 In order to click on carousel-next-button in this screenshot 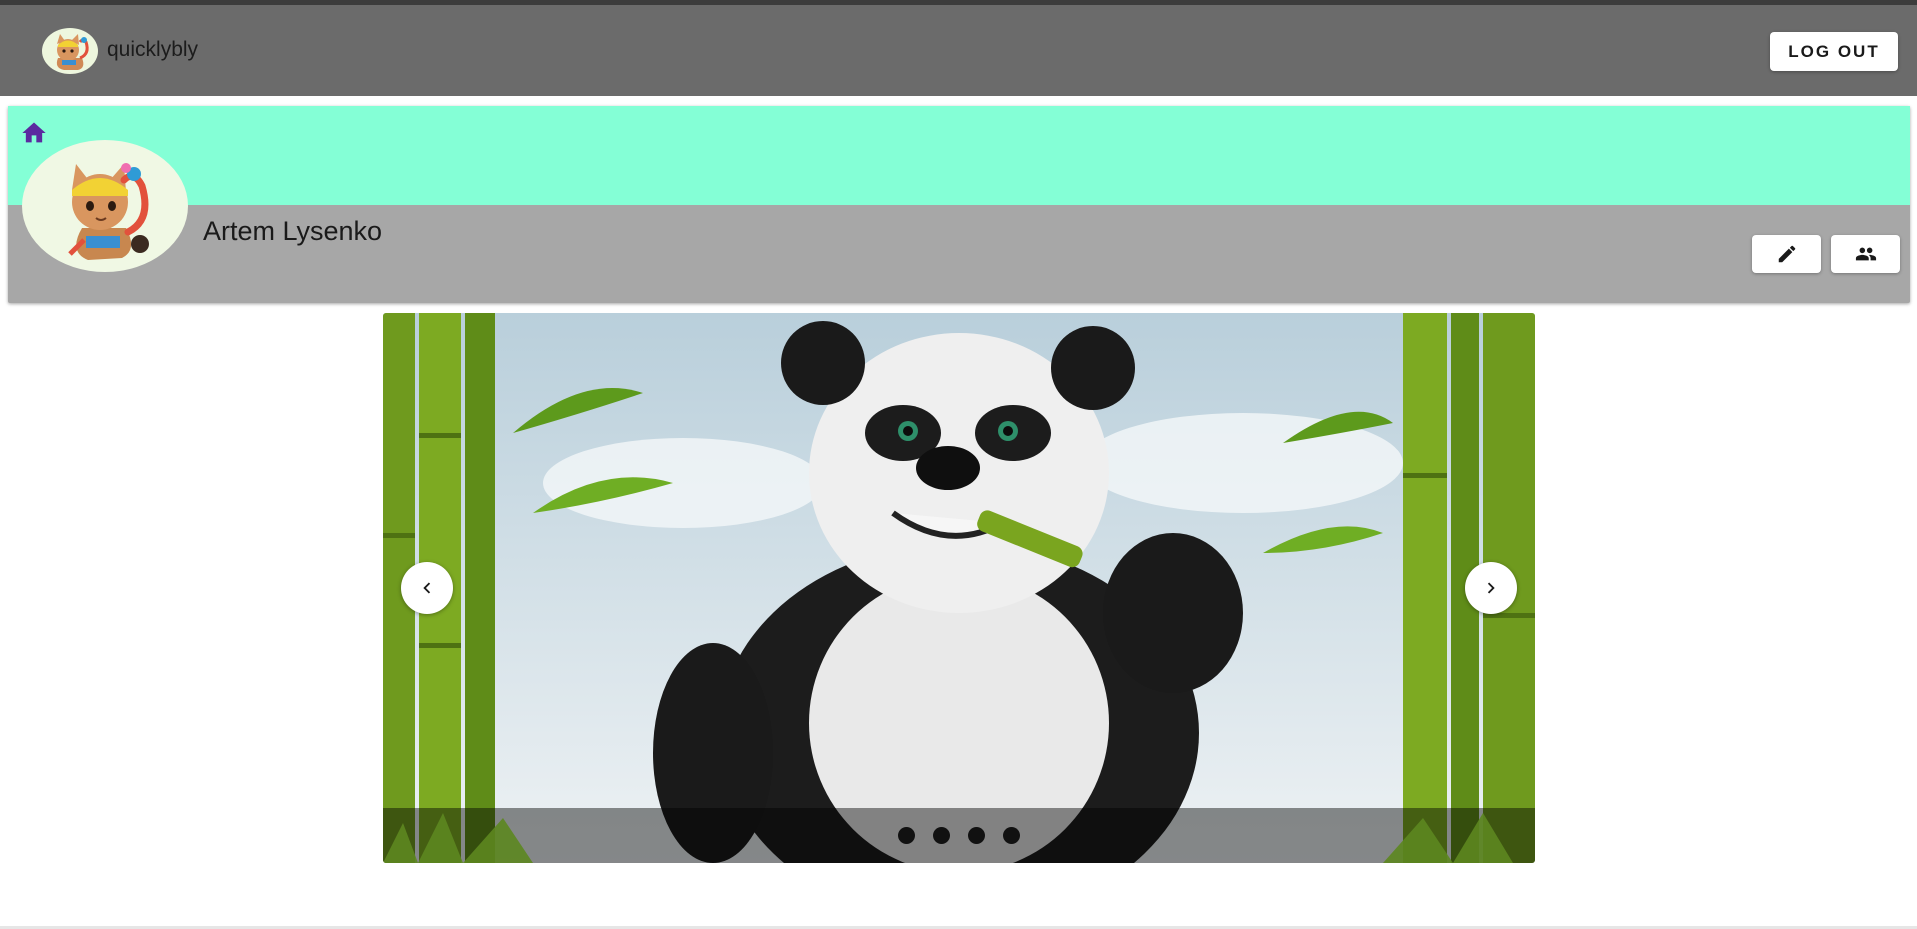, I will do `click(1491, 588)`.